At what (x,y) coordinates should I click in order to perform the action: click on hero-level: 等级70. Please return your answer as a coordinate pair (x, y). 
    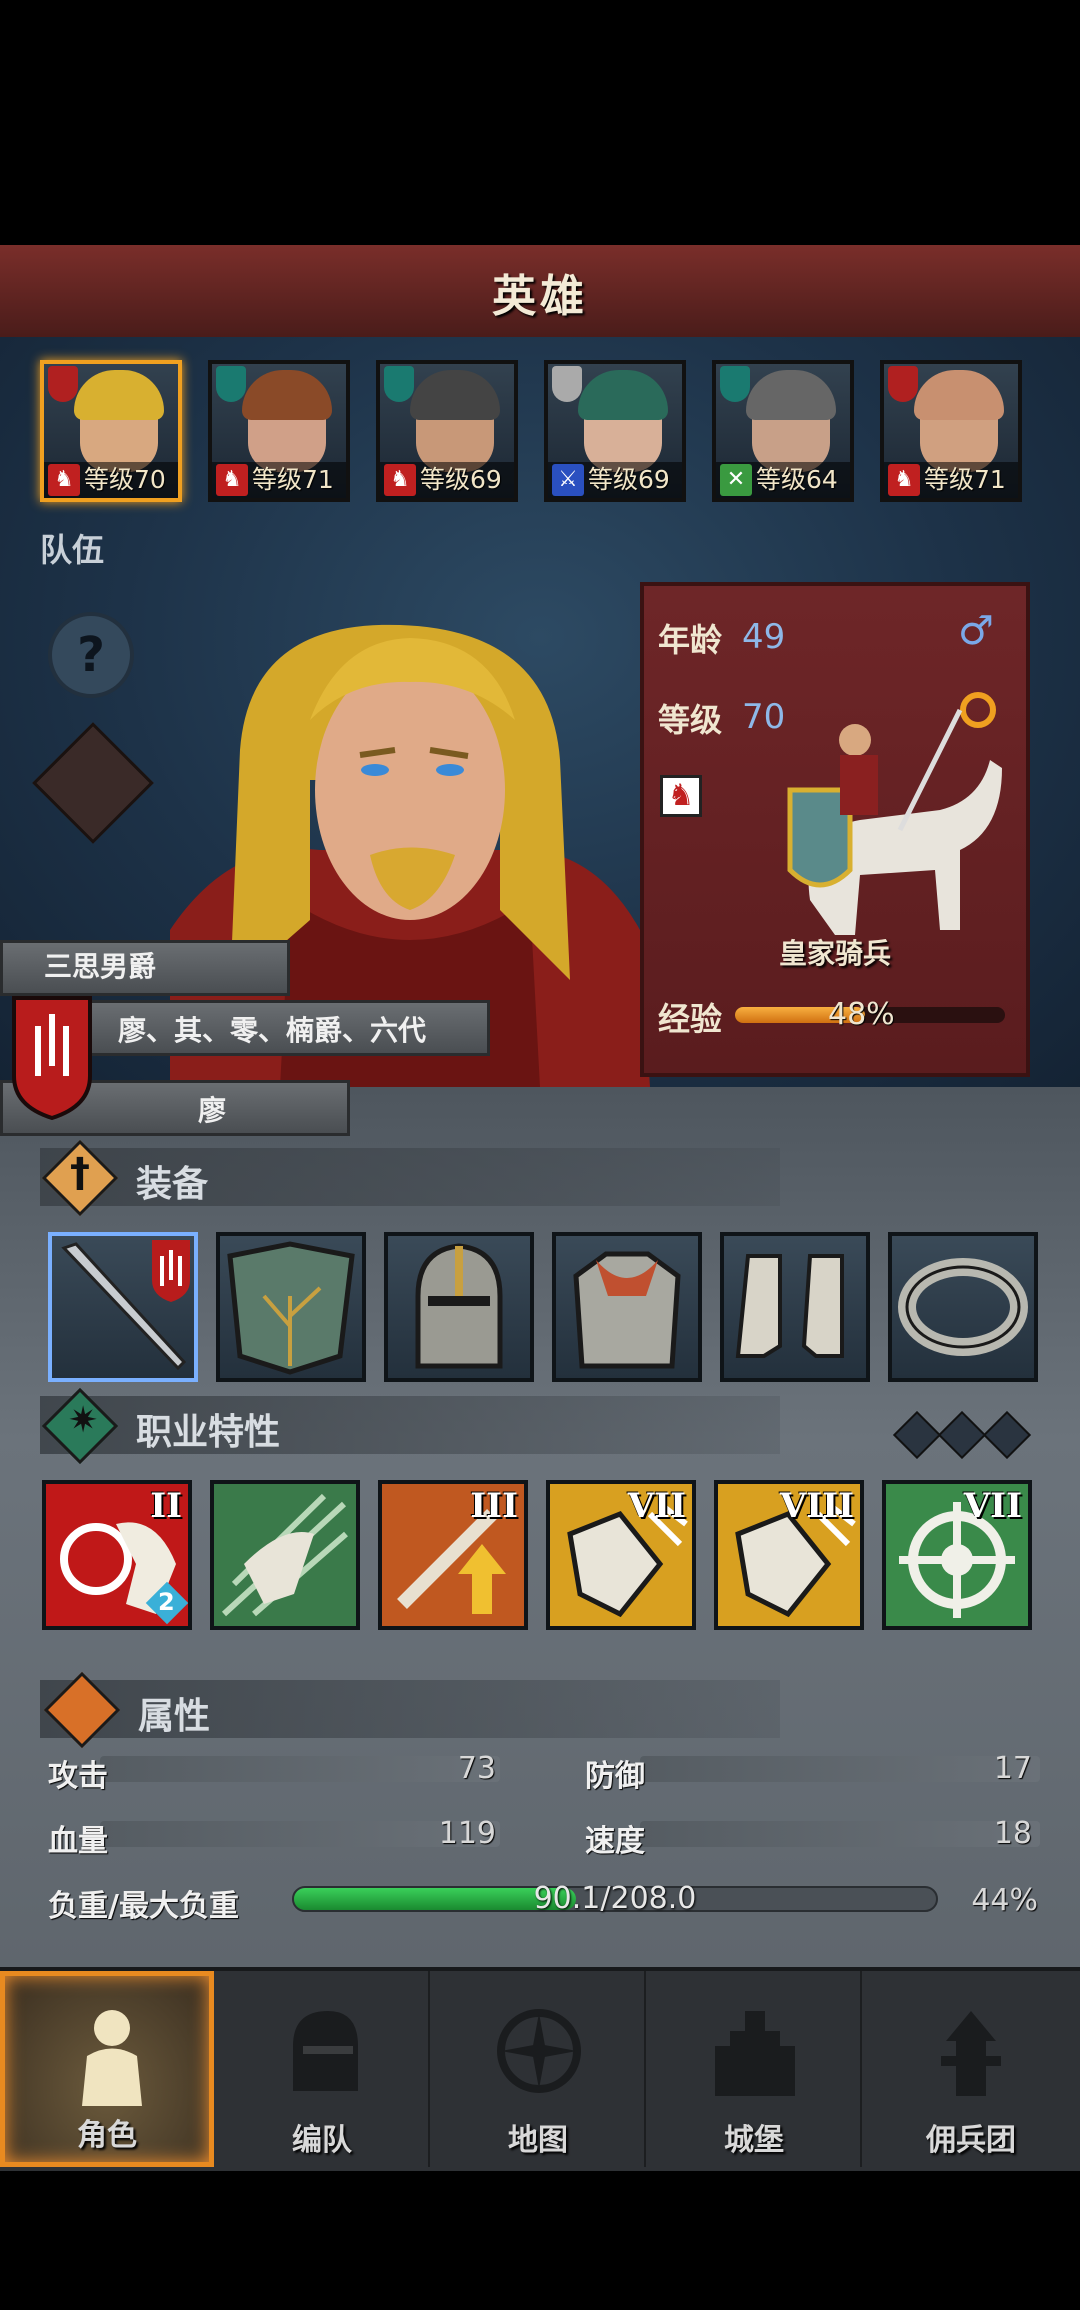
    Looking at the image, I should click on (125, 479).